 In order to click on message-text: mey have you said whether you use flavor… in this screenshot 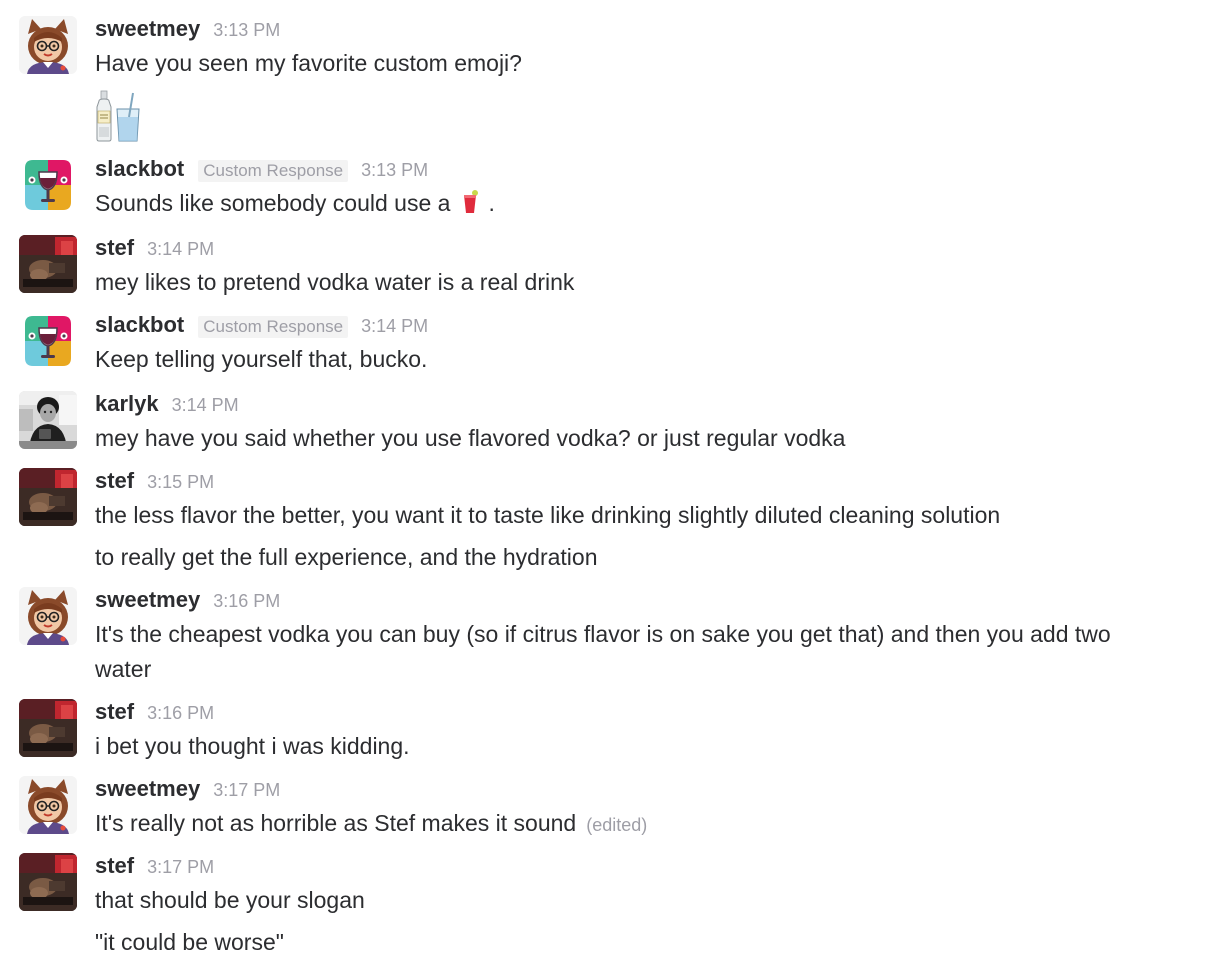, I will do `click(470, 438)`.